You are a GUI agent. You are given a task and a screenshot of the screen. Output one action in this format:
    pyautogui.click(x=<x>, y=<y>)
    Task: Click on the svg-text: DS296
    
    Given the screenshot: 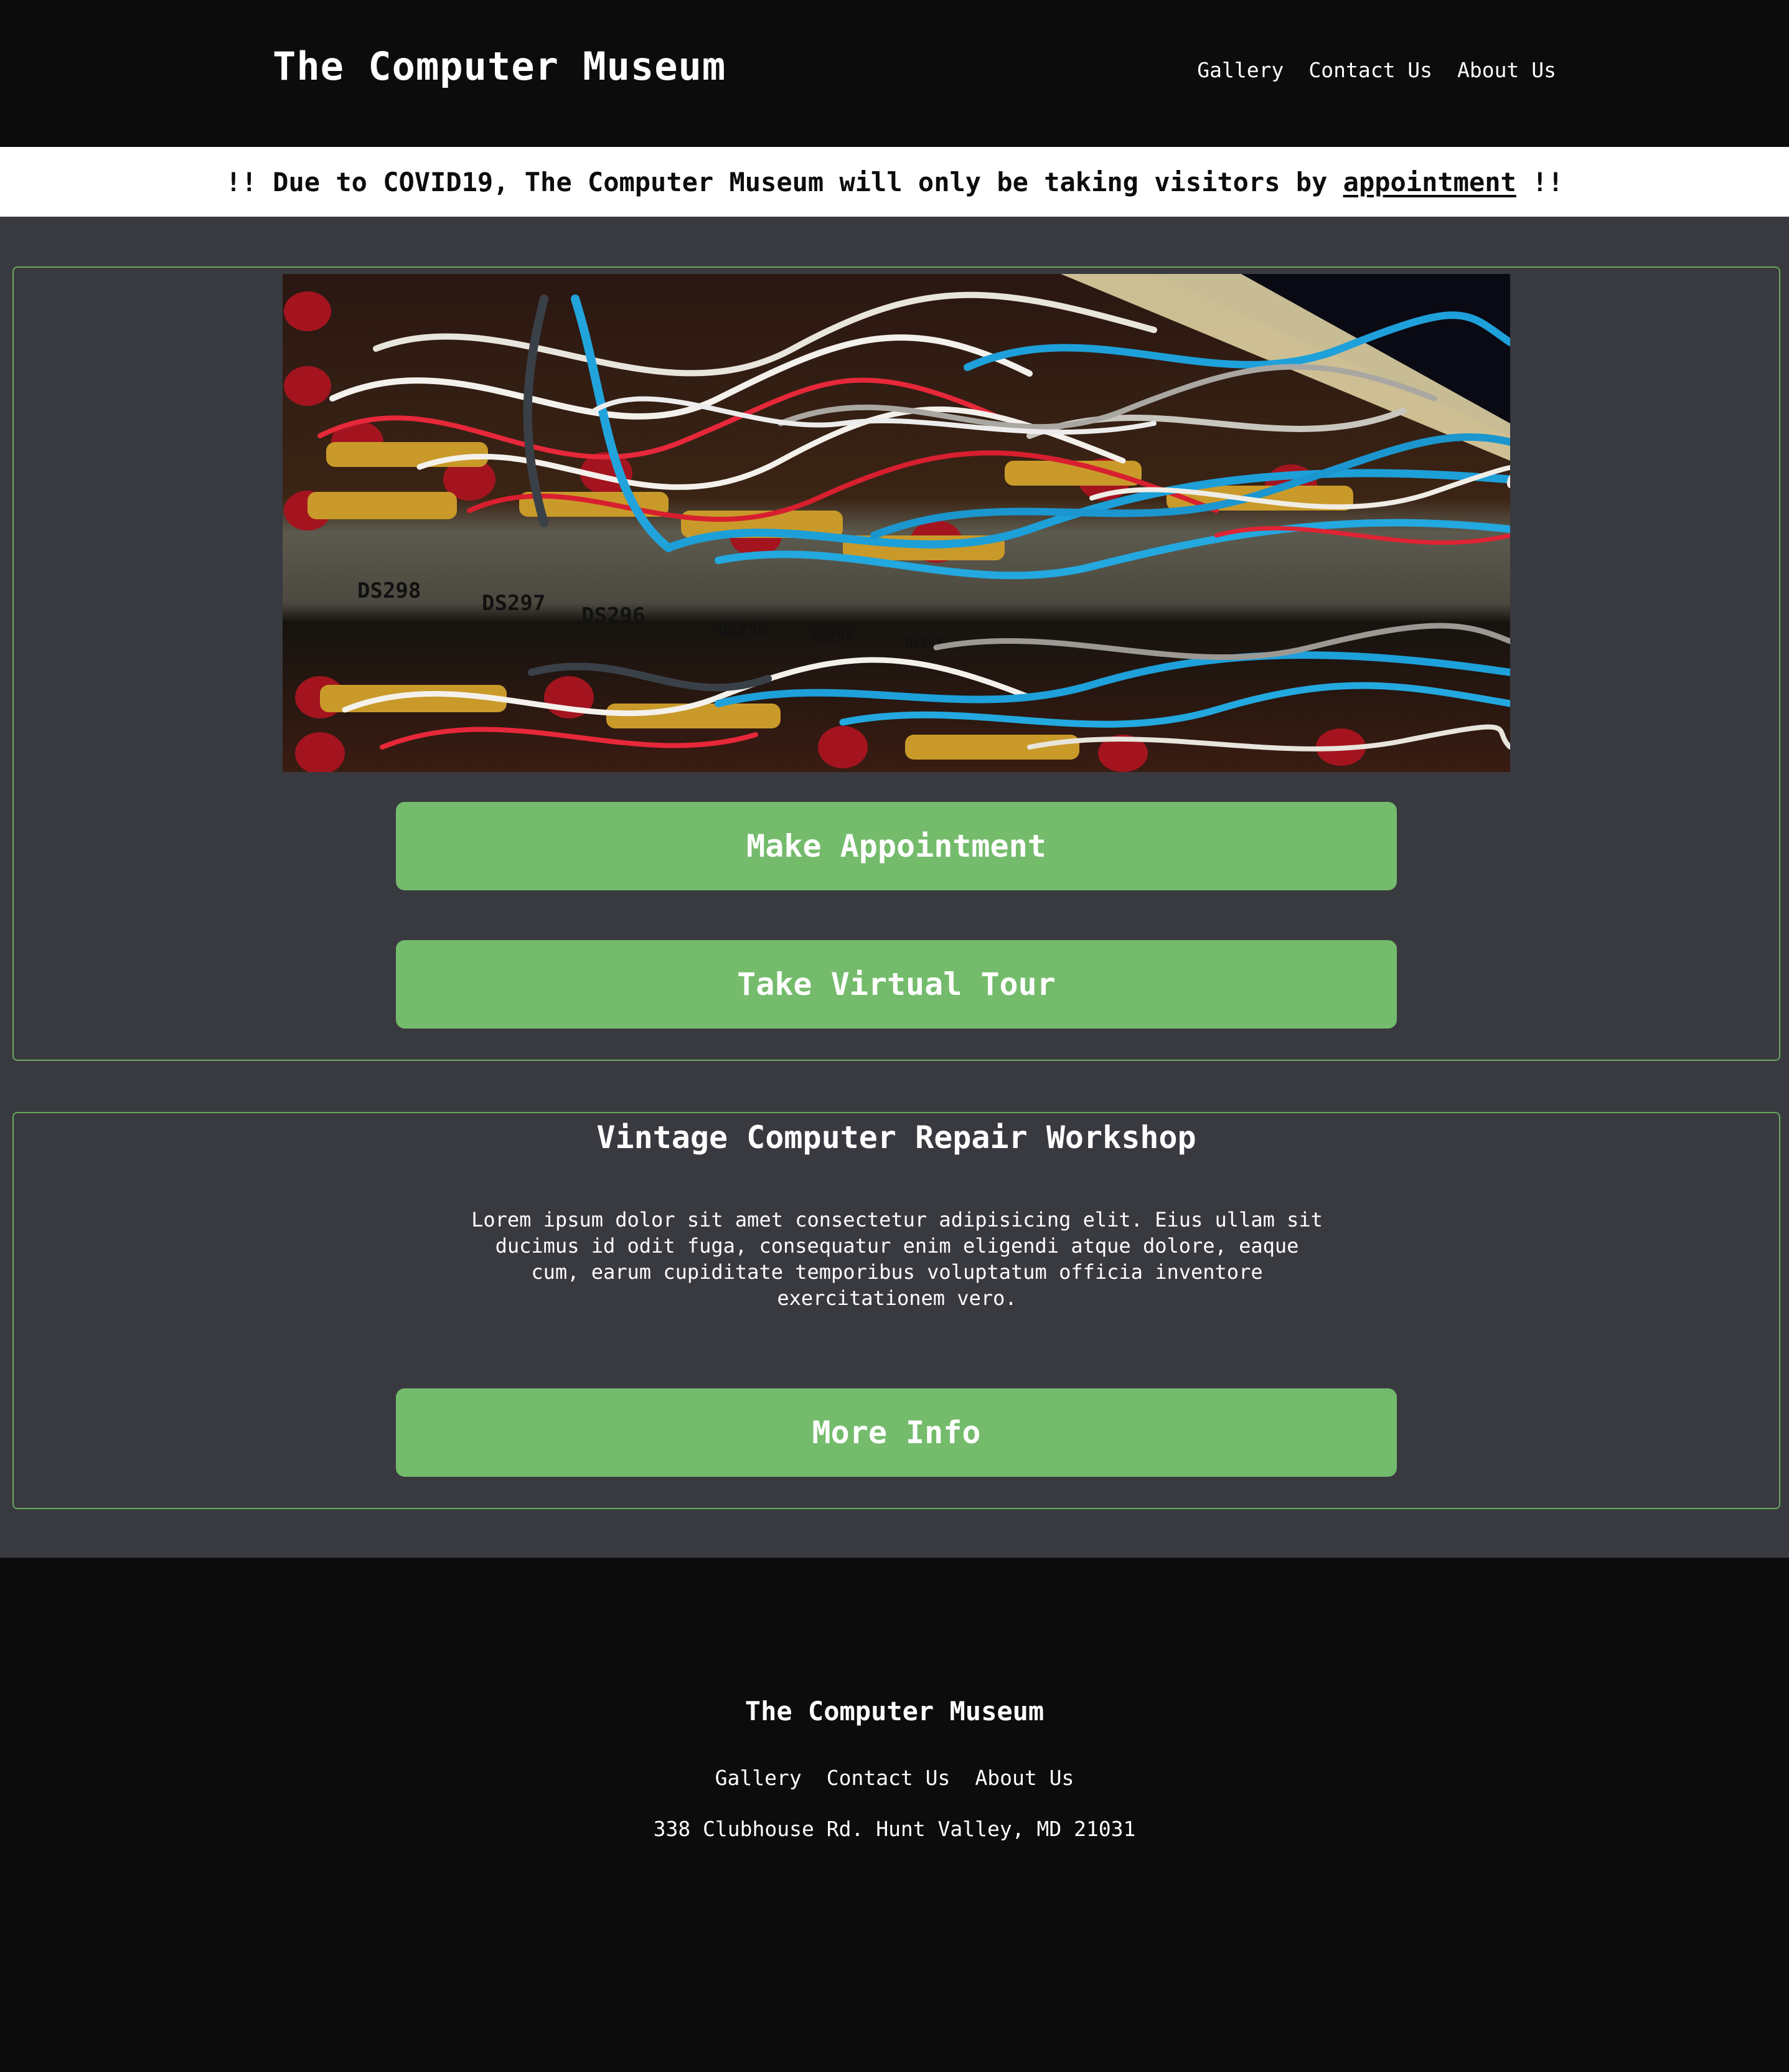 What is the action you would take?
    pyautogui.click(x=613, y=615)
    